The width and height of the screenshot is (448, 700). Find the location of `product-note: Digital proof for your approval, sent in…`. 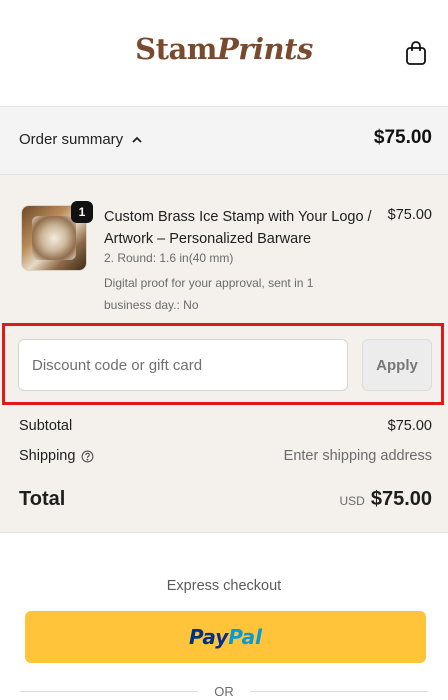

product-note: Digital proof for your approval, sent in… is located at coordinates (209, 294).